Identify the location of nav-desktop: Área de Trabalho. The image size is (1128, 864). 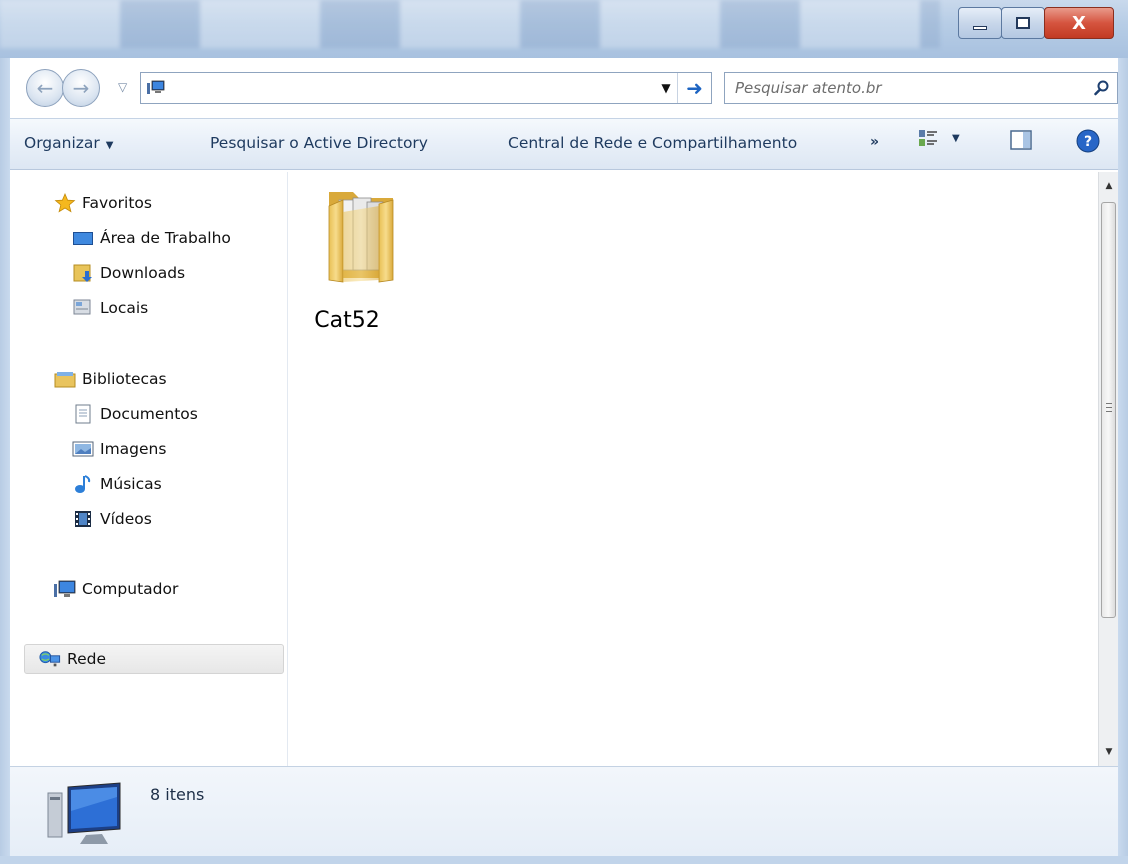
(151, 238).